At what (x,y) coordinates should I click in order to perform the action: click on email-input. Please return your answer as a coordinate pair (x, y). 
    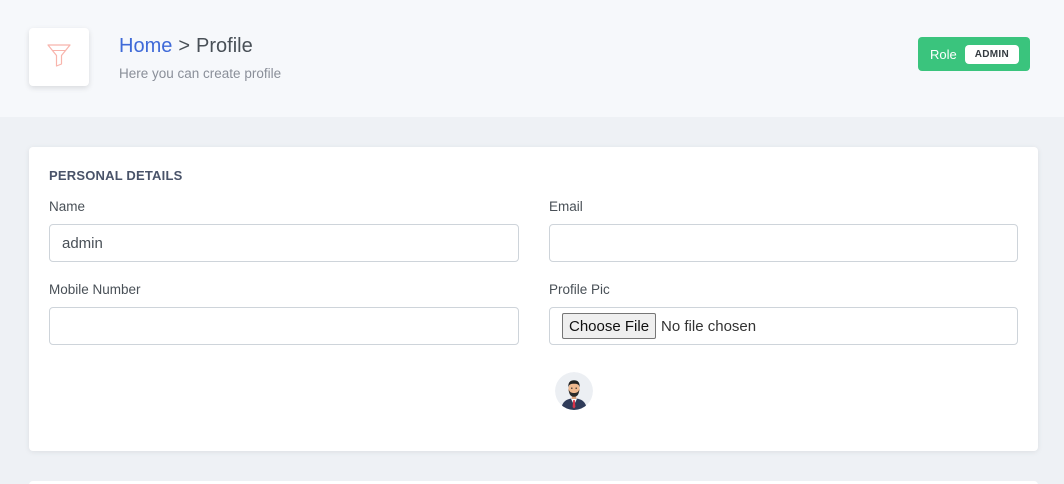
    Looking at the image, I should click on (783, 243).